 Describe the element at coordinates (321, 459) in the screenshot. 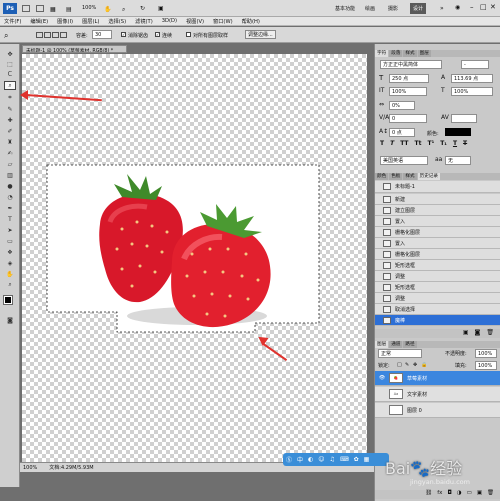

I see `ime-emoji-icon: ☺` at that location.